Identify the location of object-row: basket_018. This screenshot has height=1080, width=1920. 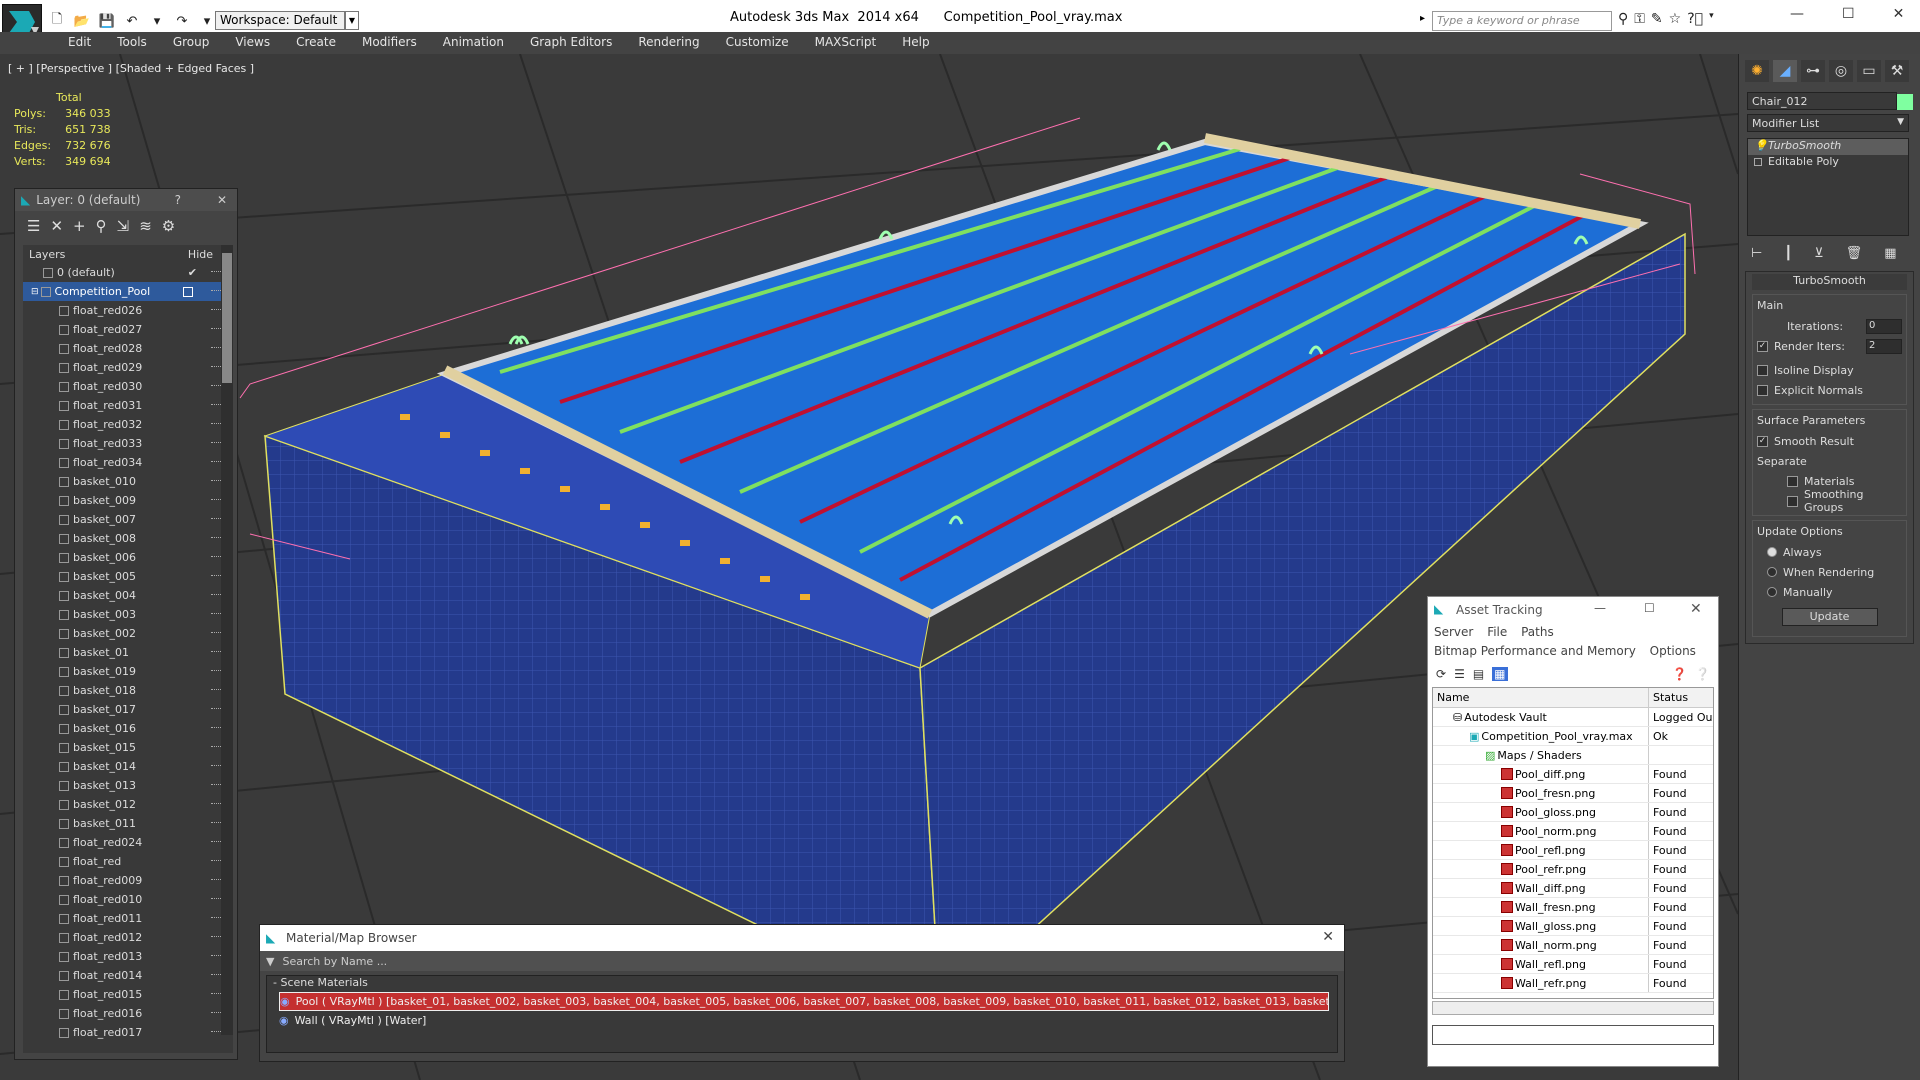
(128, 690).